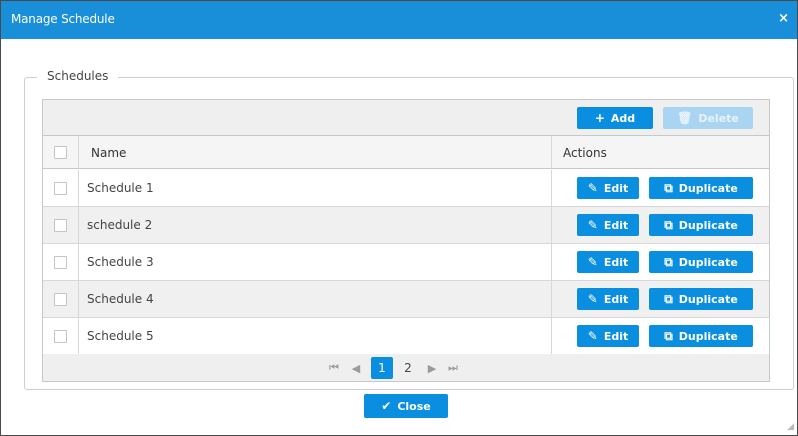  What do you see at coordinates (63, 19) in the screenshot?
I see `dialog-title: Manage Schedule` at bounding box center [63, 19].